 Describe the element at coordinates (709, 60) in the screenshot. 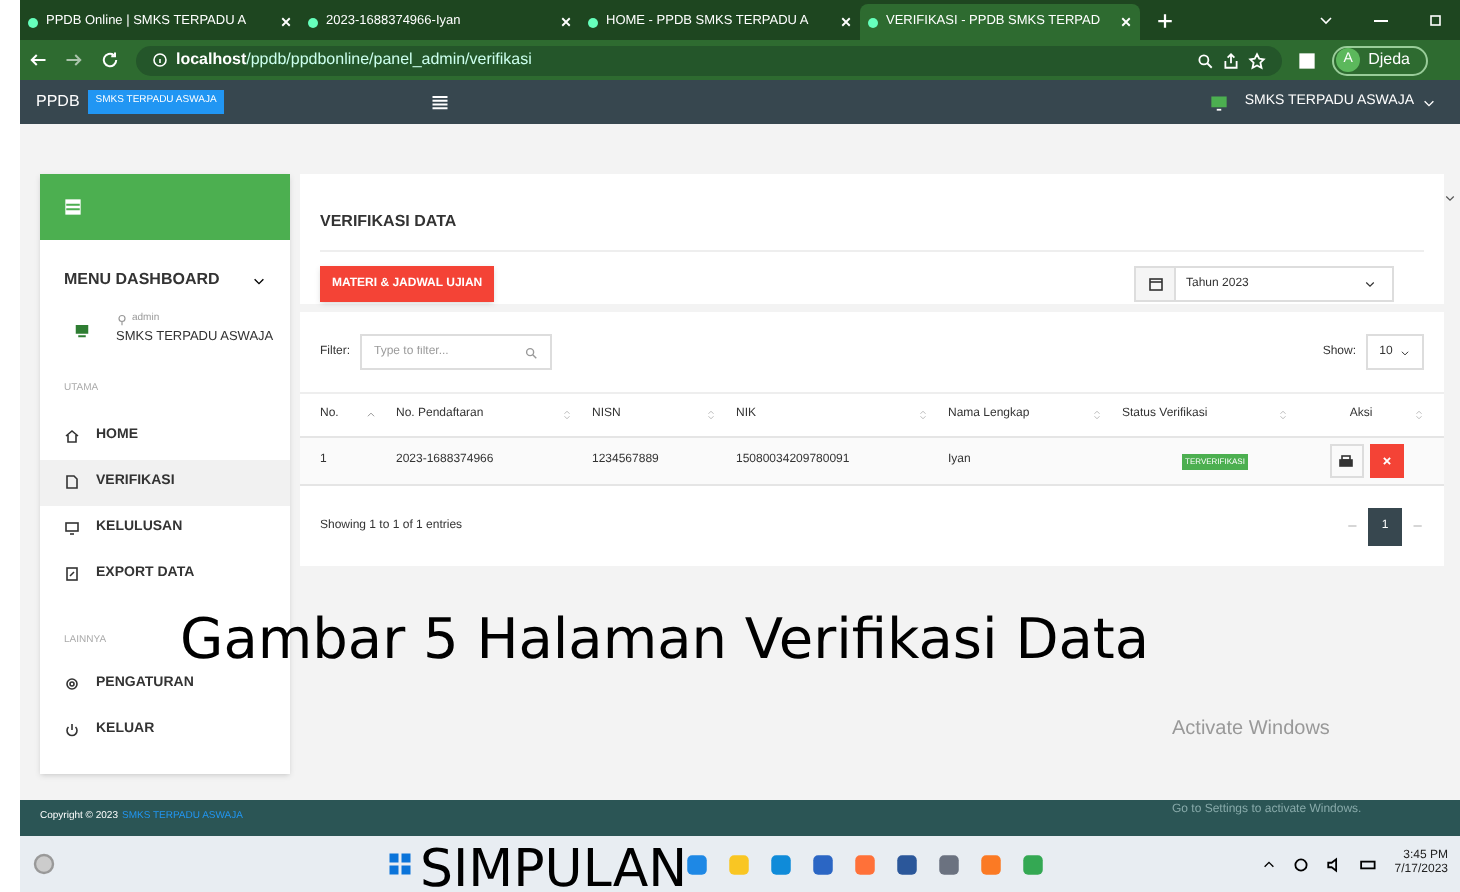

I see `address-bar: localhost/ppdb/ppdbonline/panel_admin/verifikasi` at that location.